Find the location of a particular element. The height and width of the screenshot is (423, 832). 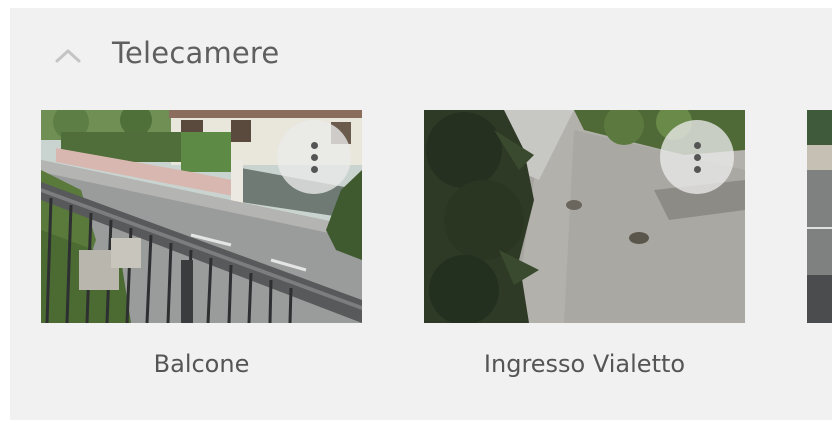

camera-name-label: Balcone is located at coordinates (201, 364).